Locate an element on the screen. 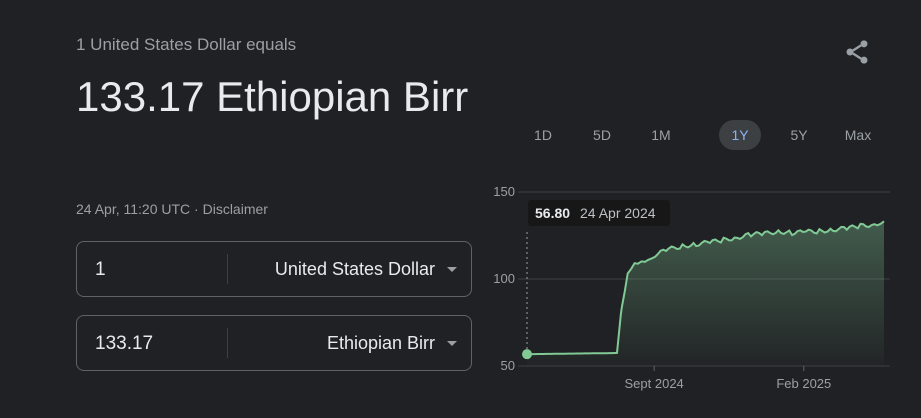 Image resolution: width=921 pixels, height=418 pixels. from-currency-select: United States Dollar is located at coordinates (366, 269).